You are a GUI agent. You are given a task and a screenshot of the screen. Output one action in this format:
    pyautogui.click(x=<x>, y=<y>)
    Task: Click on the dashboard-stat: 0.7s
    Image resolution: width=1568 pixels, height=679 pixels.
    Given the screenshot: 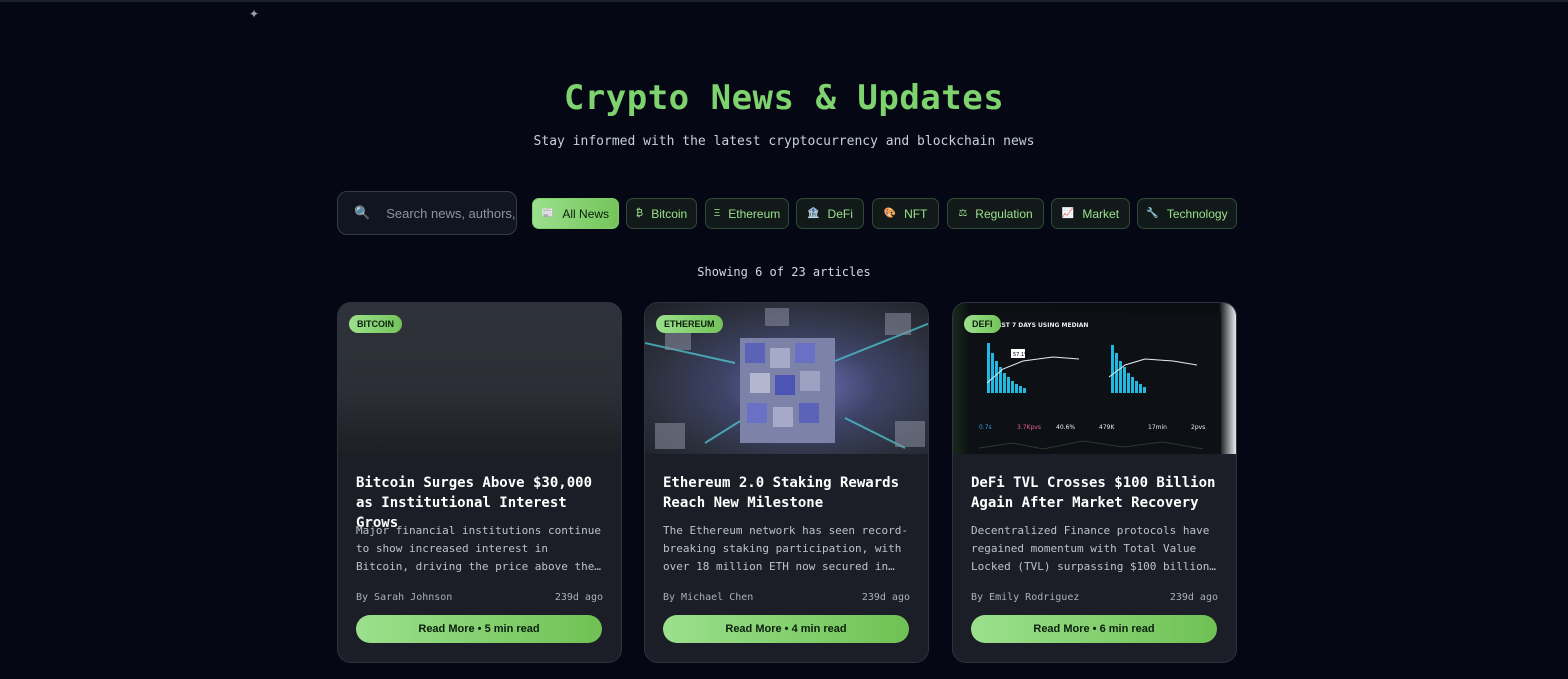 What is the action you would take?
    pyautogui.click(x=985, y=427)
    